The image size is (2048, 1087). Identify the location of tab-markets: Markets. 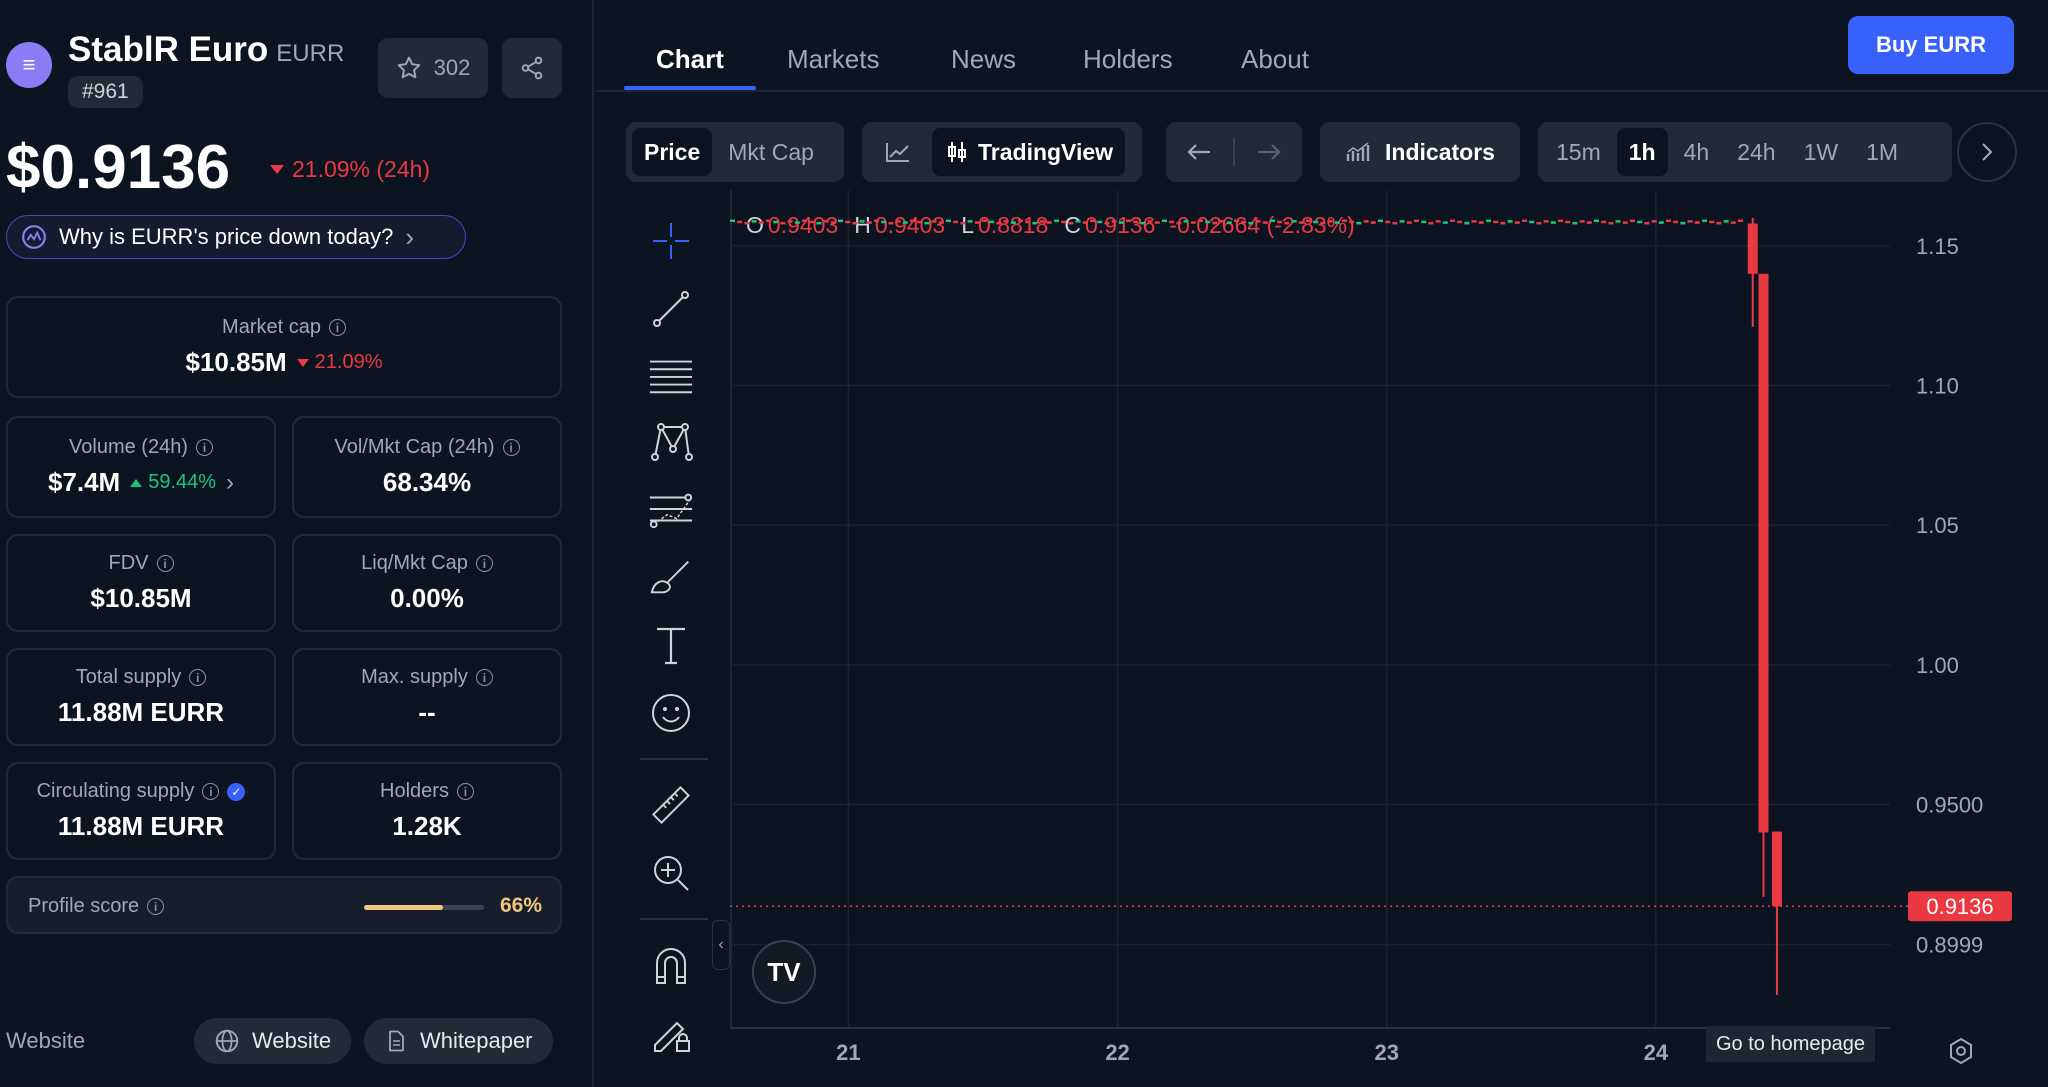
(833, 59).